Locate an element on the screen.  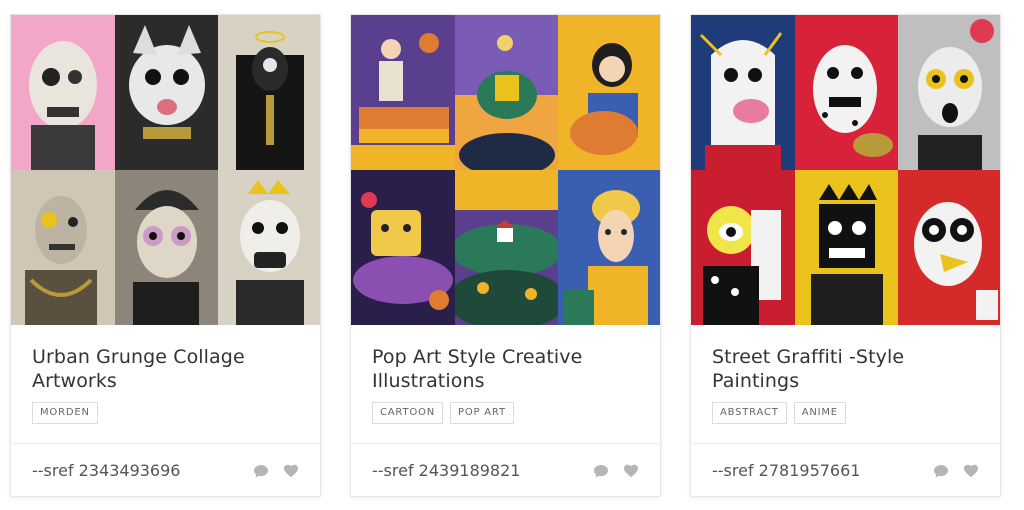
card-title: Urban Grunge Collage Artworks is located at coordinates (165, 369).